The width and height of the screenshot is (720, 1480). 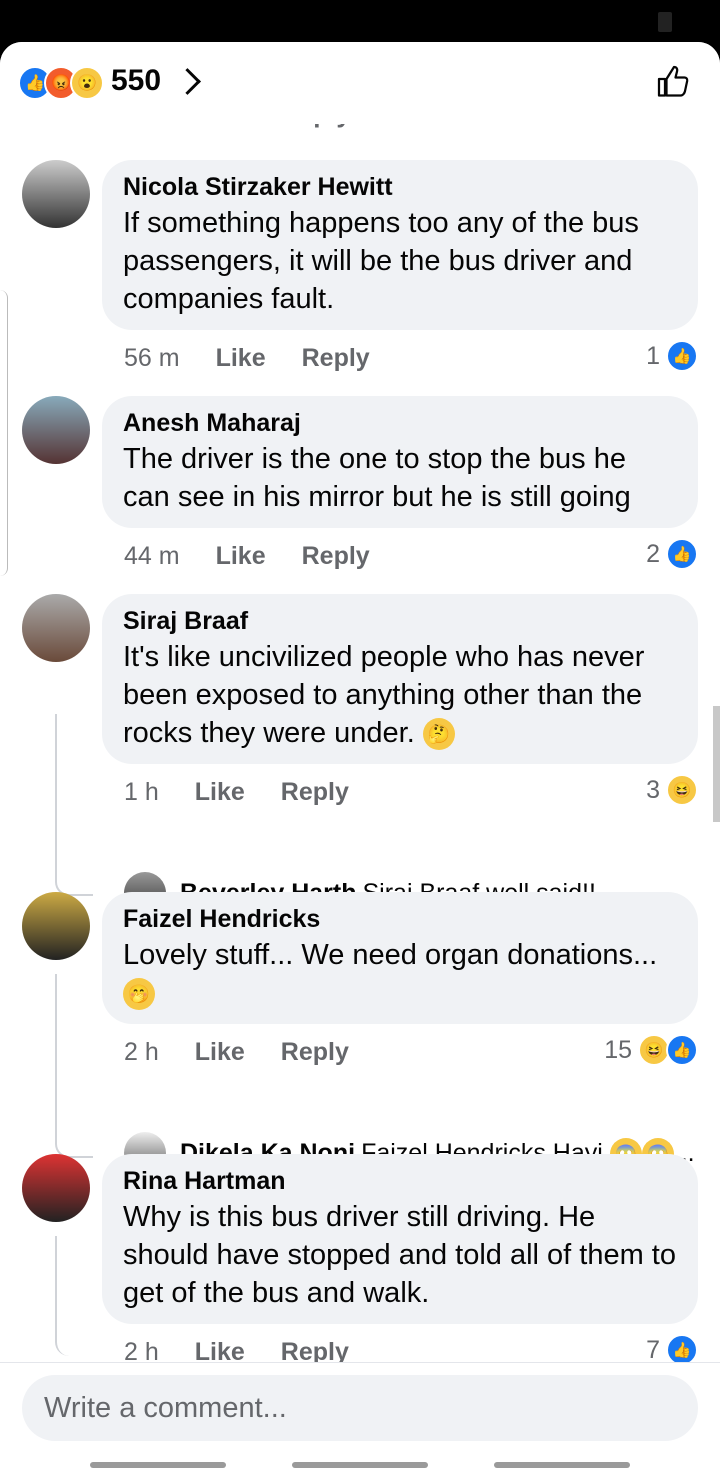 I want to click on back-handle, so click(x=562, y=1465).